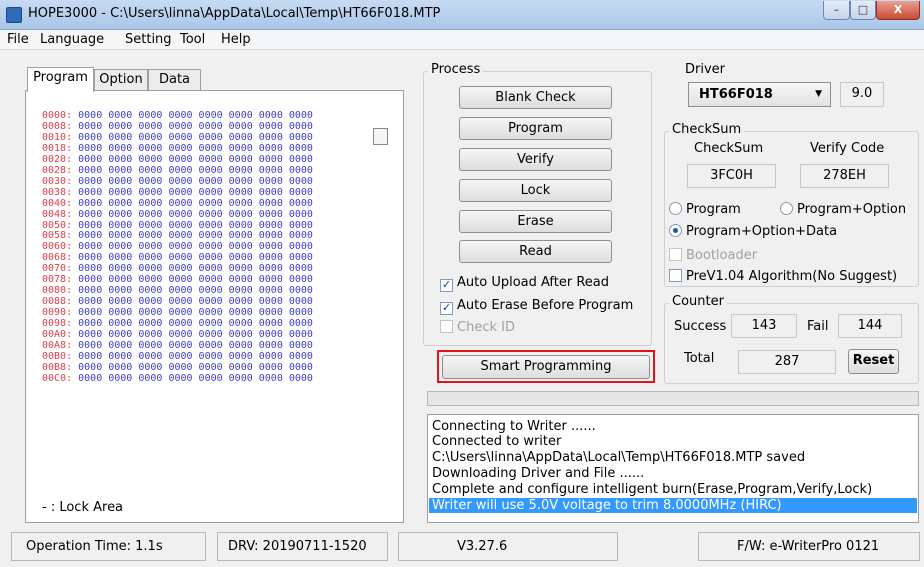 The height and width of the screenshot is (567, 924). I want to click on status-firmware: F/W: e-WriterPro 0121, so click(809, 546).